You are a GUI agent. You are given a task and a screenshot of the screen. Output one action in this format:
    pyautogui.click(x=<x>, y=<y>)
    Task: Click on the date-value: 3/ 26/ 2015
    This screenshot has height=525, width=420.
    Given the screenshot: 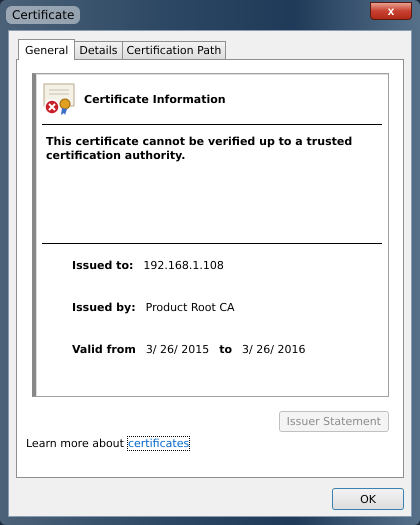 What is the action you would take?
    pyautogui.click(x=178, y=349)
    